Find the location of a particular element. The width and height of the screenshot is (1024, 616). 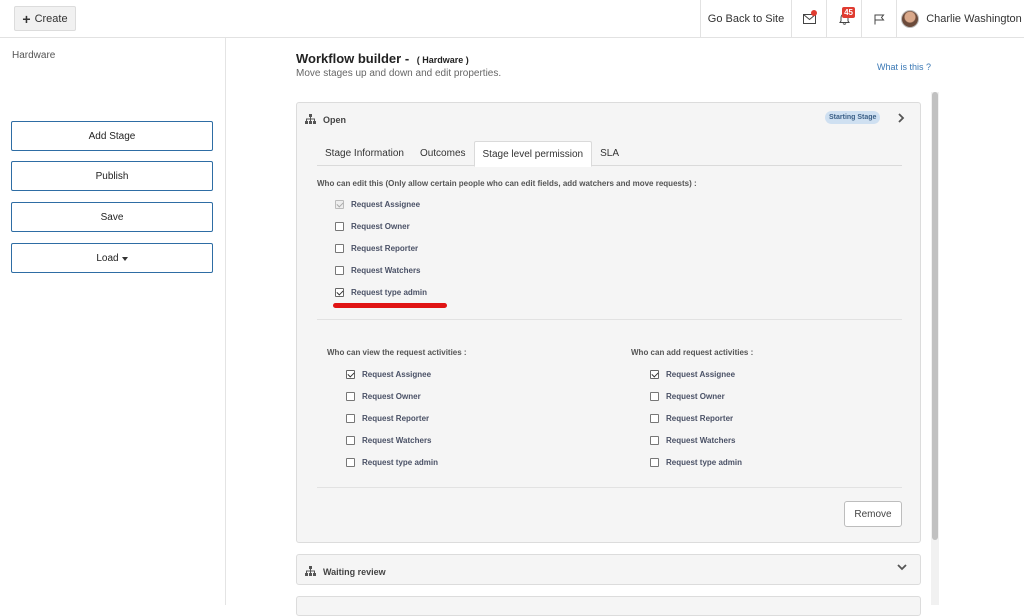

avatar is located at coordinates (910, 19).